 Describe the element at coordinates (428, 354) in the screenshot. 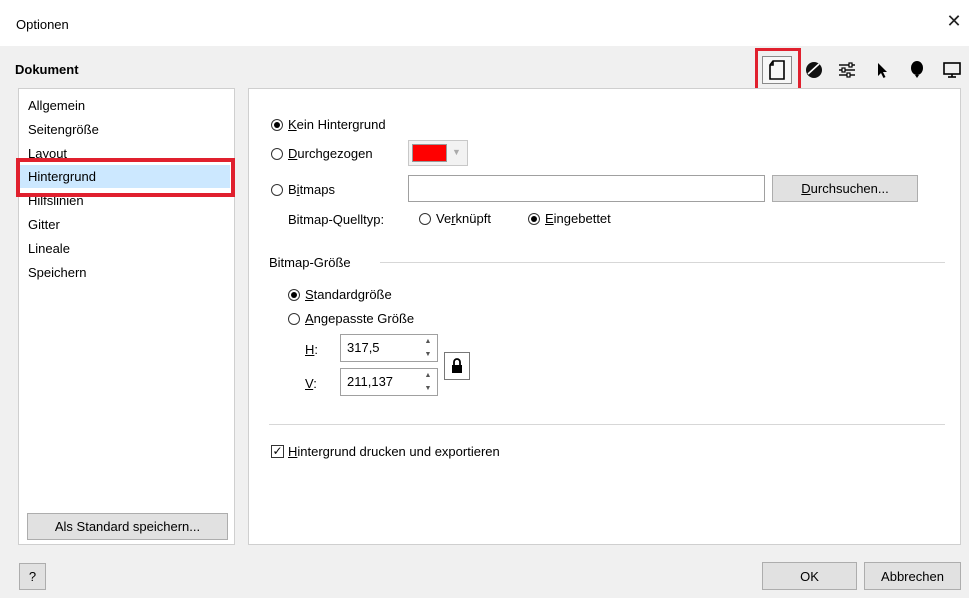

I see `height-decrease-icon: ▼` at that location.